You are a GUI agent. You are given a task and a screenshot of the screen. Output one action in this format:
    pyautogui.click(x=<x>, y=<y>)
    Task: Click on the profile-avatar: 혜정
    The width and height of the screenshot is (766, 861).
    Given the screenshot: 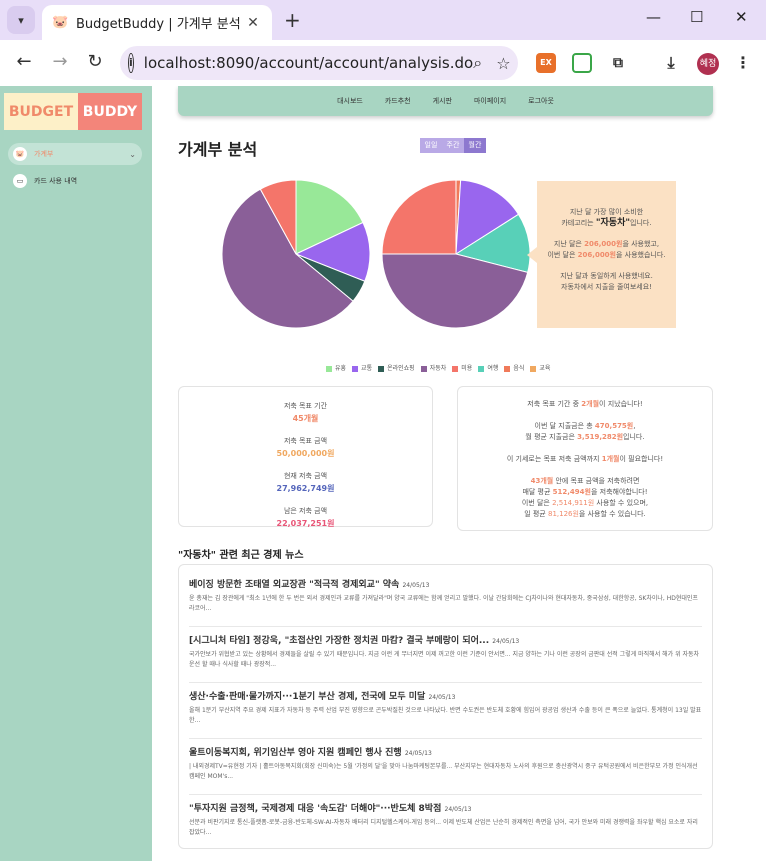 What is the action you would take?
    pyautogui.click(x=708, y=64)
    